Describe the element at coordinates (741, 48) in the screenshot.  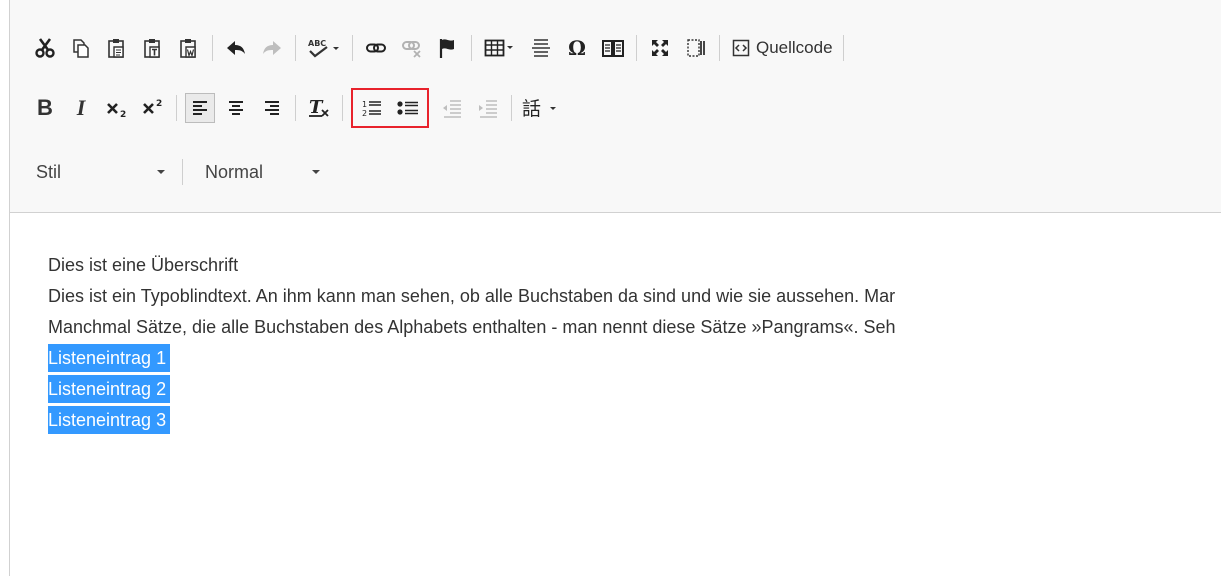
I see `source-icon` at that location.